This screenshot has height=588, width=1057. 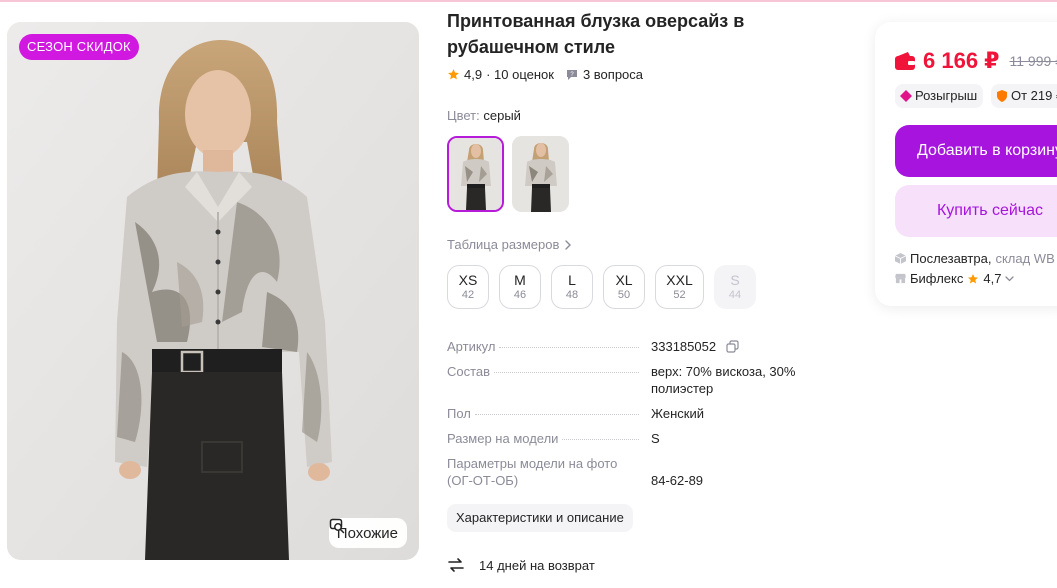 What do you see at coordinates (568, 244) in the screenshot?
I see `chevron-right-icon` at bounding box center [568, 244].